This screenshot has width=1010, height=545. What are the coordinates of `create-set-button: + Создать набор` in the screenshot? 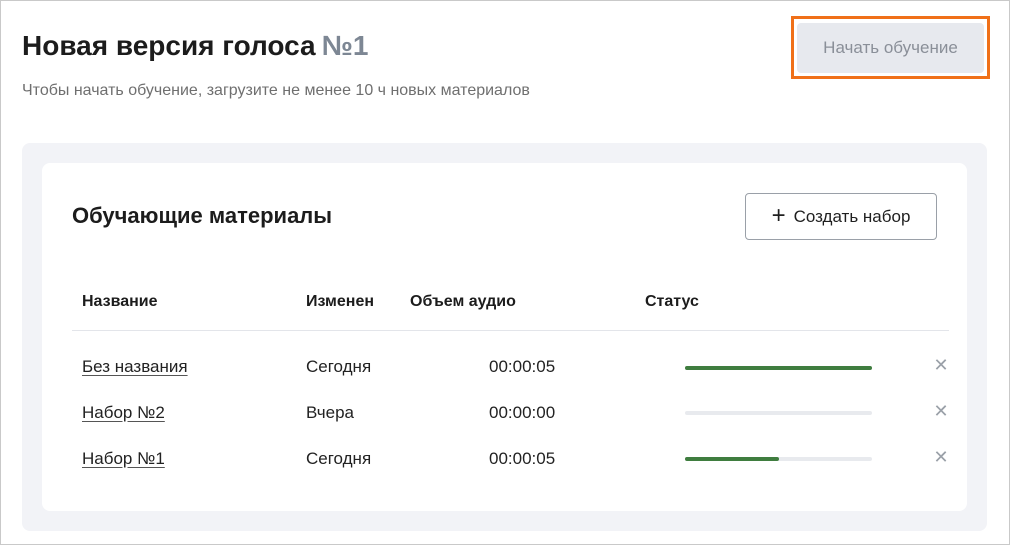 It's located at (841, 216).